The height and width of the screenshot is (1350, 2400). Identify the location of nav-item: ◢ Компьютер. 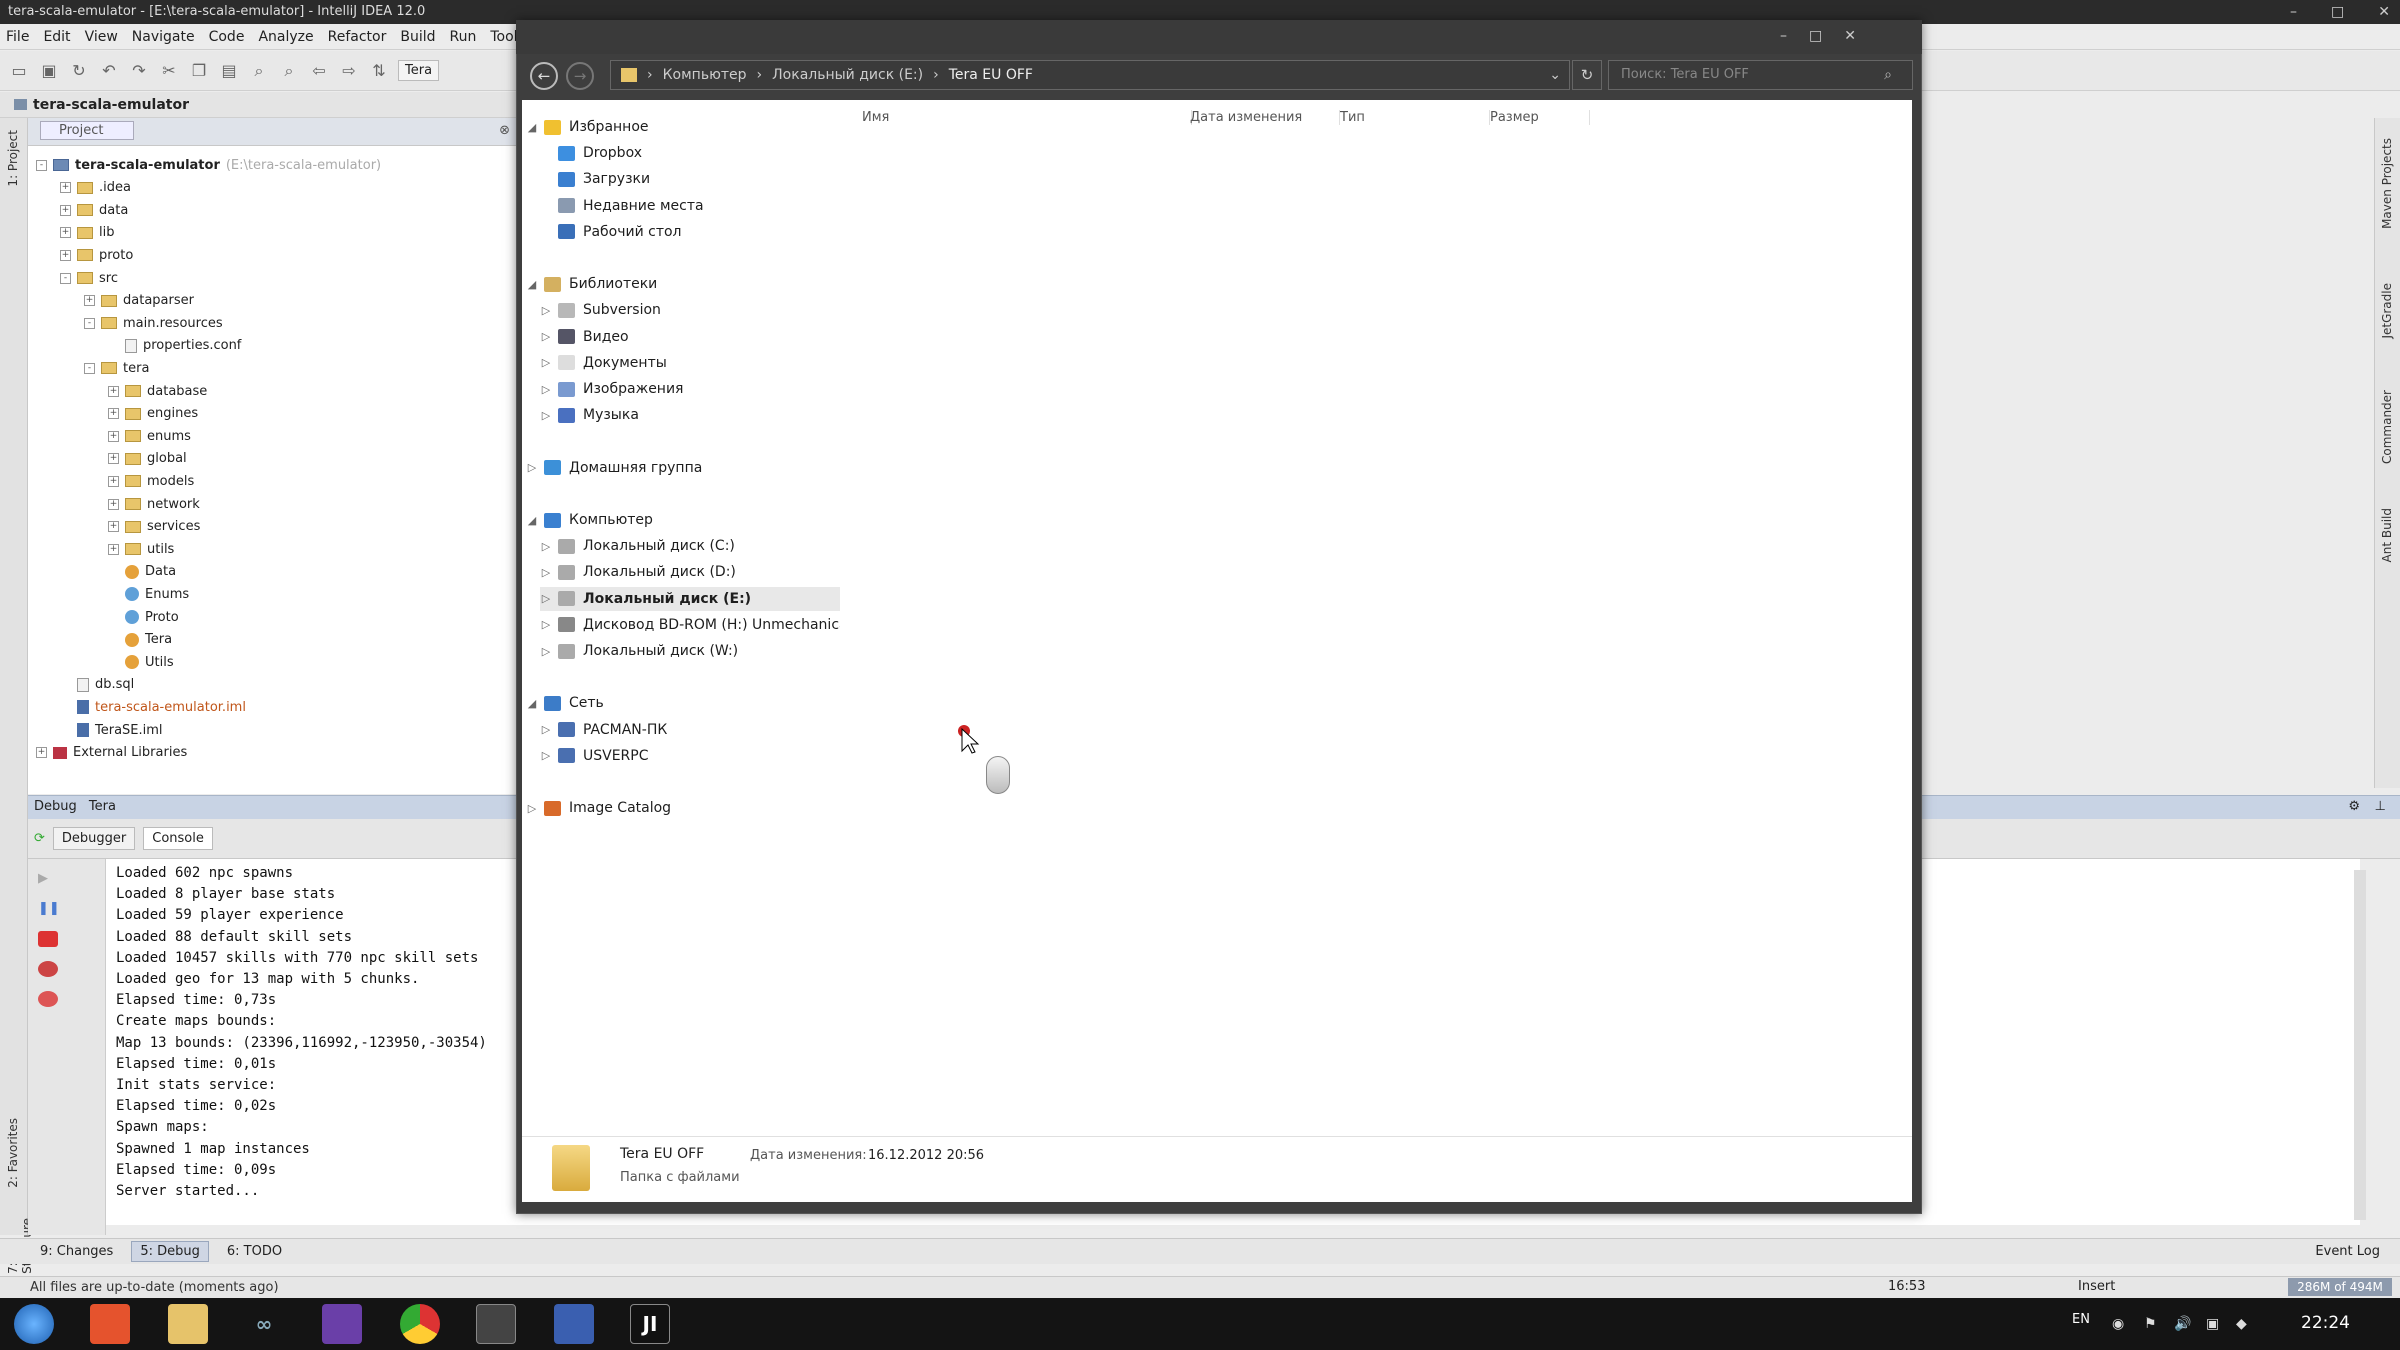
(589, 520).